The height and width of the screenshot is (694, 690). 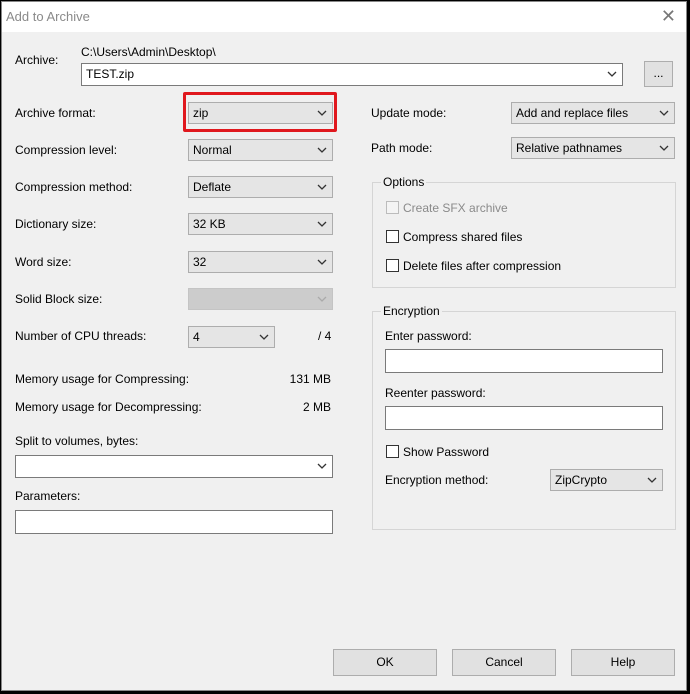 What do you see at coordinates (572, 113) in the screenshot?
I see `update-mode-value: Add and replace files` at bounding box center [572, 113].